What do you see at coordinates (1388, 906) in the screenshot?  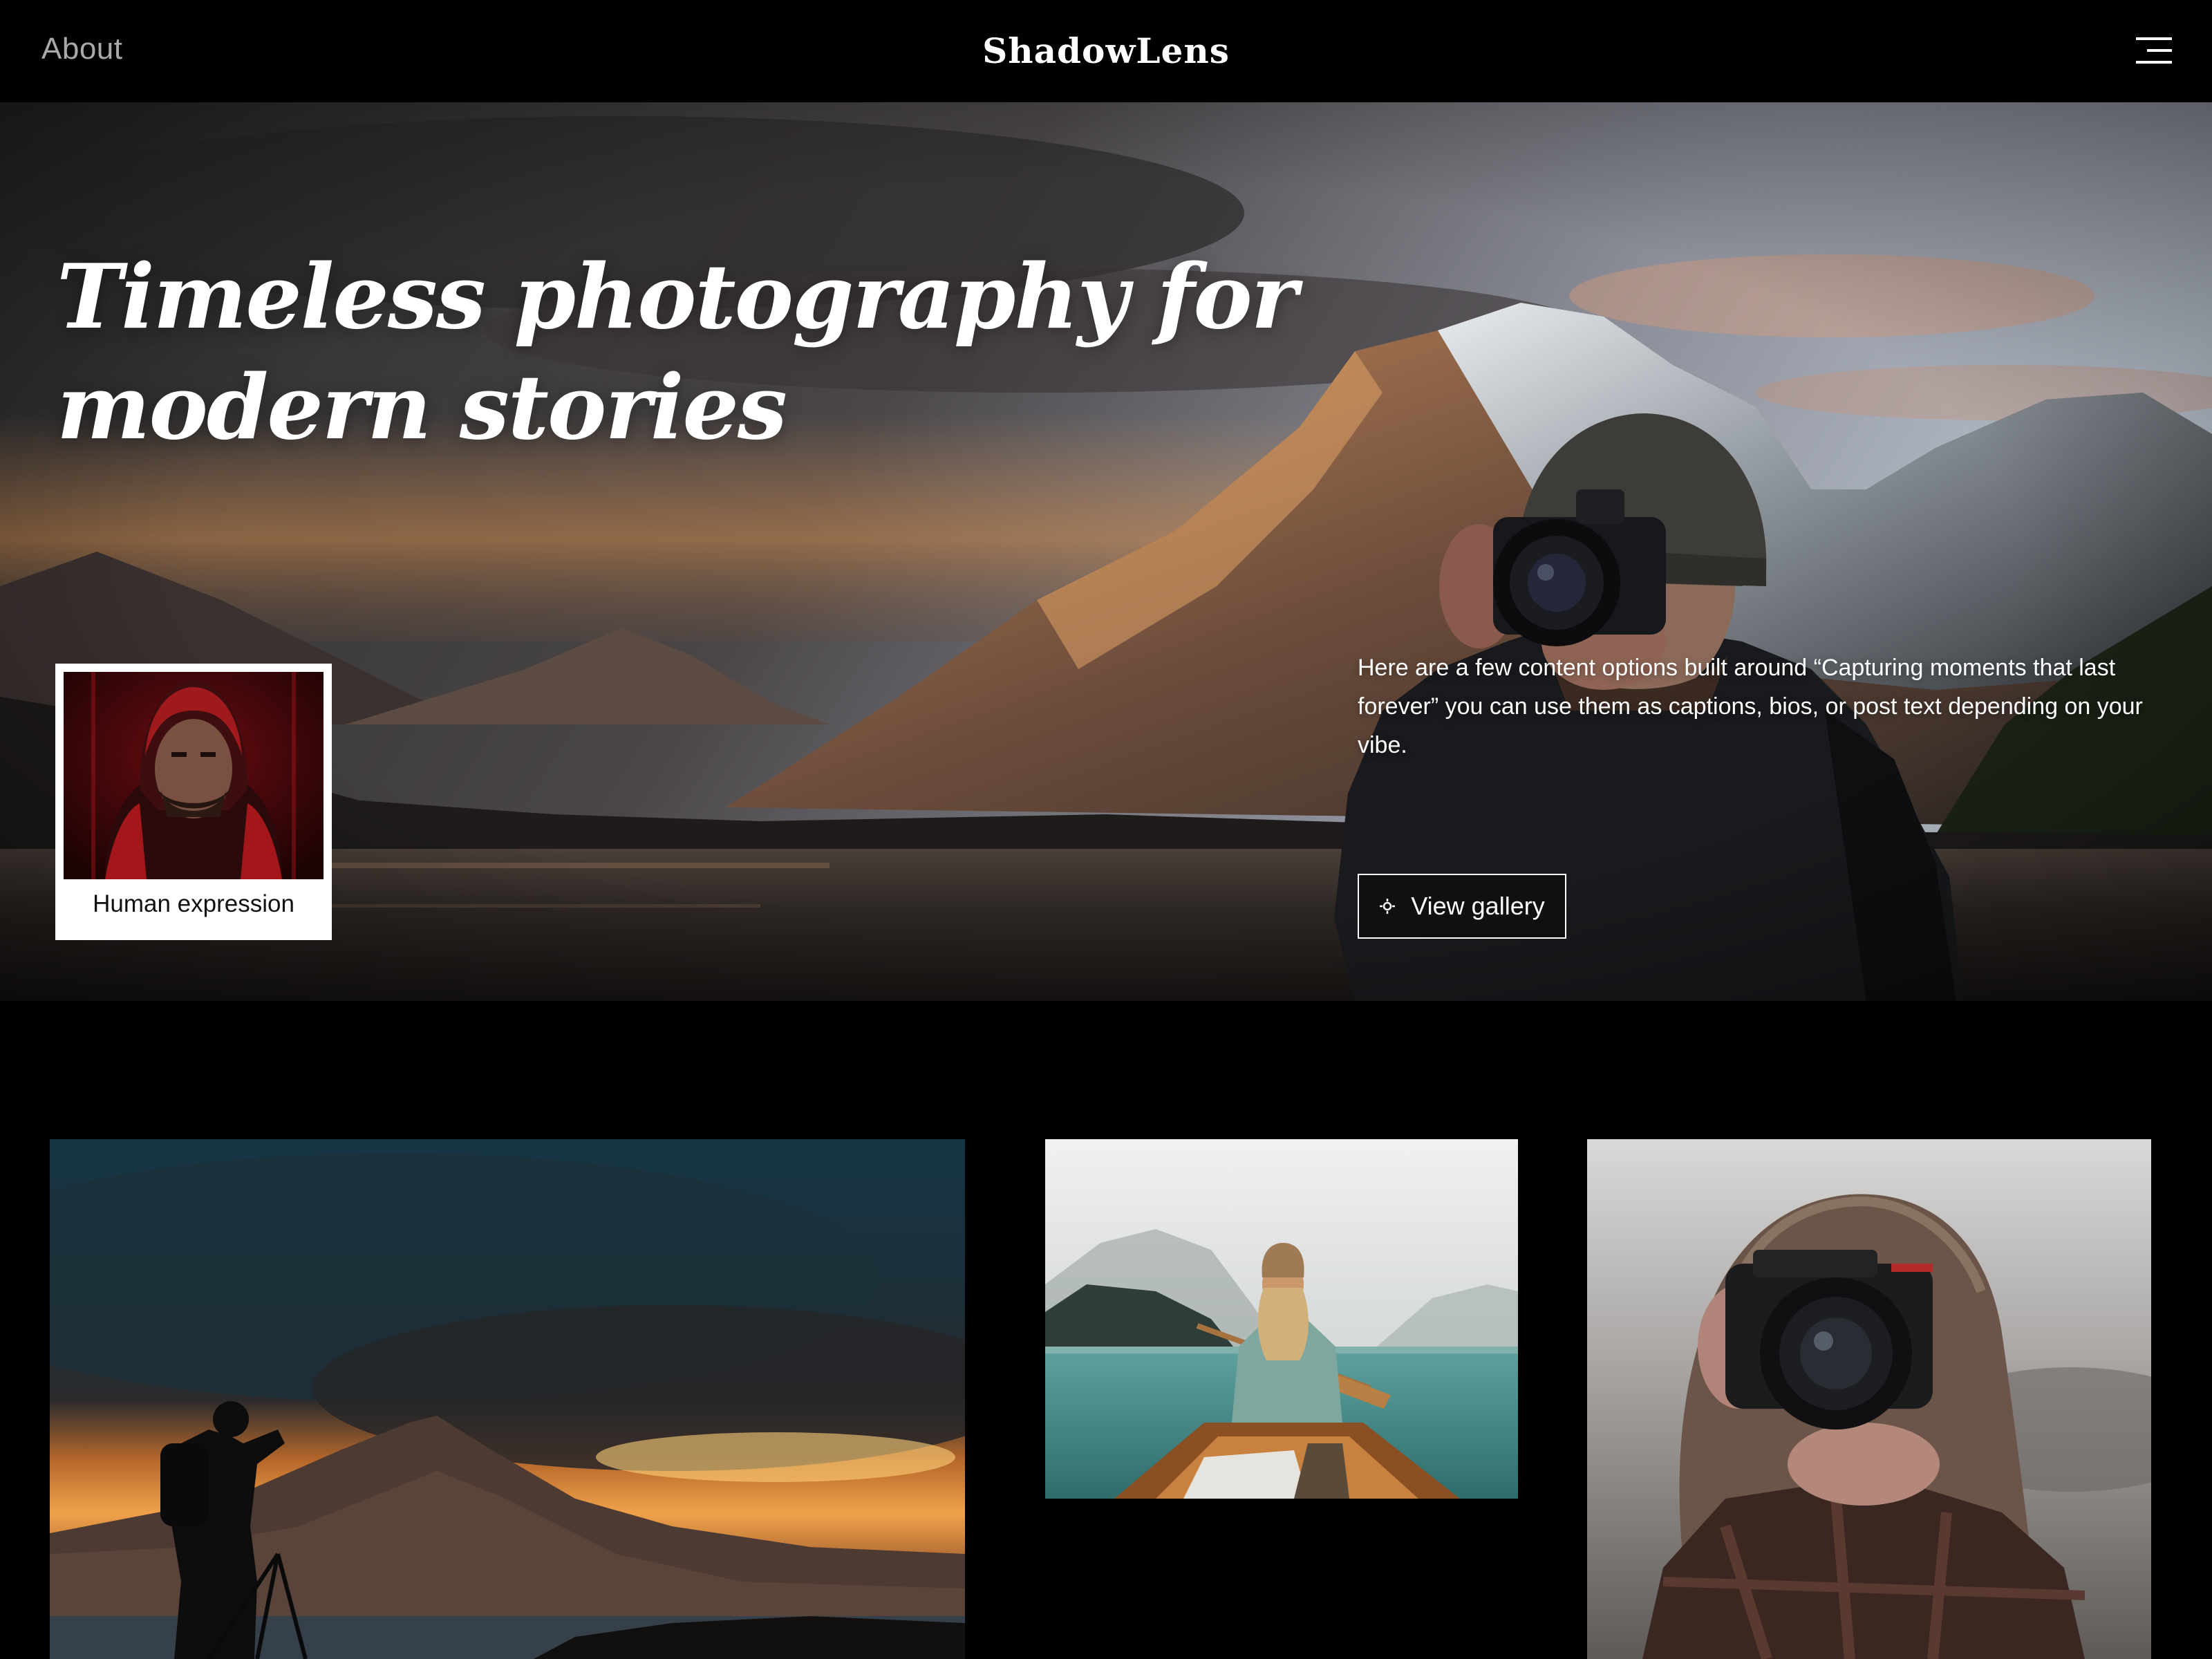 I see `sun-icon` at bounding box center [1388, 906].